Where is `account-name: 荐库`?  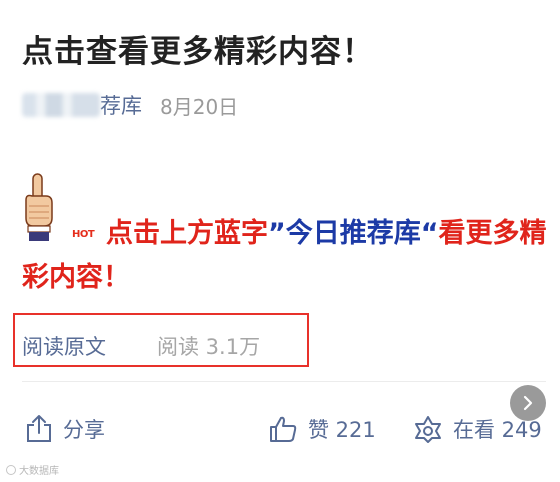
account-name: 荐库 is located at coordinates (121, 105).